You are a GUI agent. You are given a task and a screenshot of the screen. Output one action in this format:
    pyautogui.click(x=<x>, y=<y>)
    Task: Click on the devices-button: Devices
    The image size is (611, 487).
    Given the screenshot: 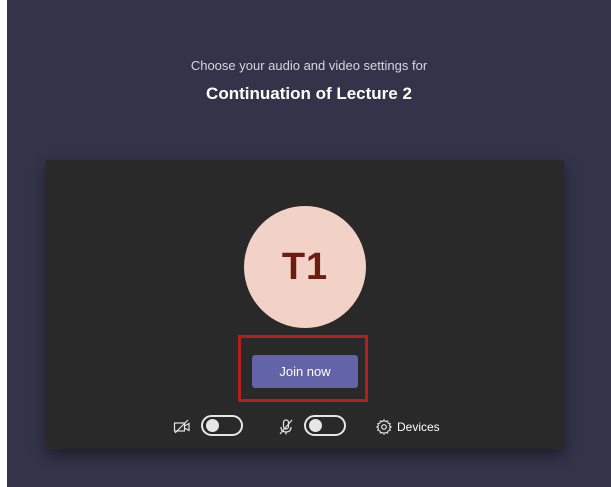 What is the action you would take?
    pyautogui.click(x=418, y=427)
    